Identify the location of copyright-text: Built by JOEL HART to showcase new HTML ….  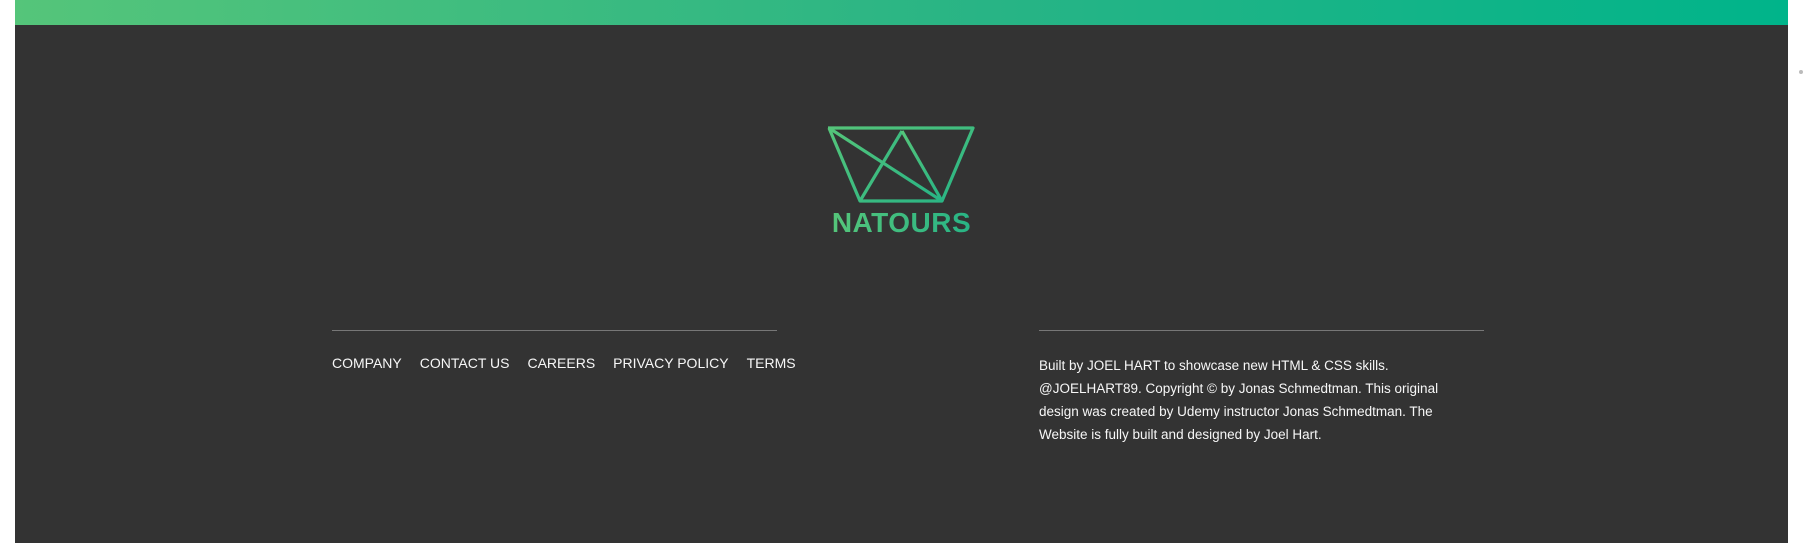
(1239, 400).